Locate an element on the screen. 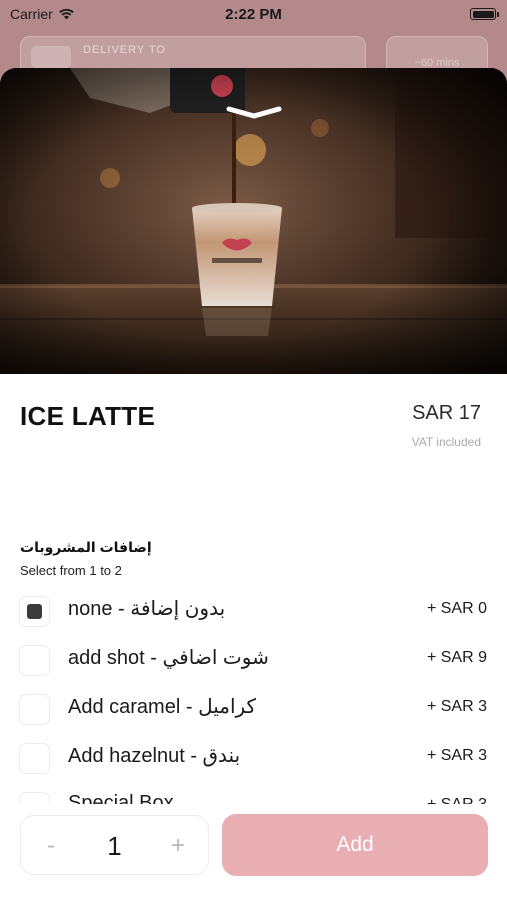  addon-option-caramel: Add caramel - كراميل + SAR 3 is located at coordinates (253, 710).